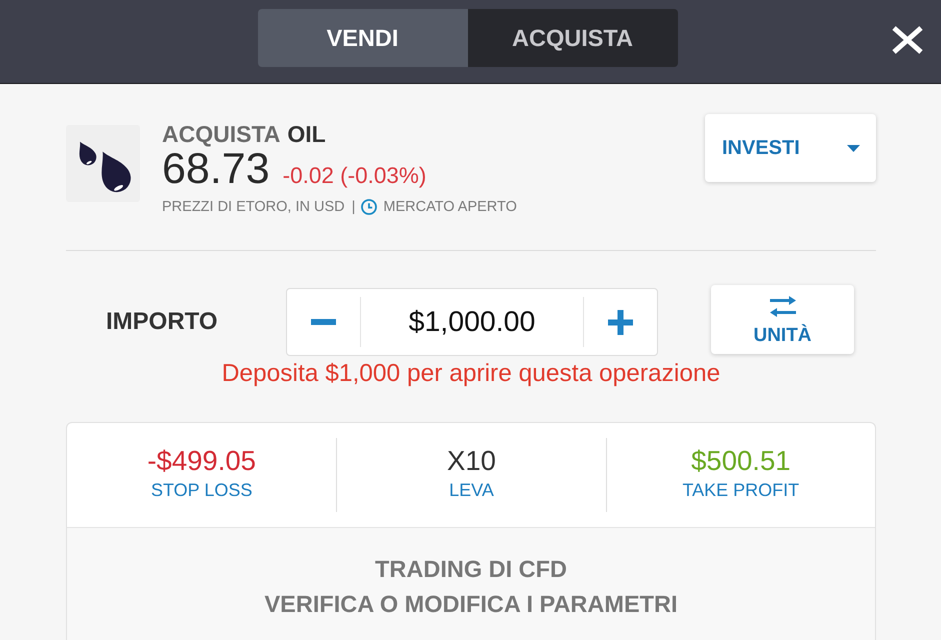 Image resolution: width=941 pixels, height=640 pixels. I want to click on swap-arrows-icon, so click(782, 306).